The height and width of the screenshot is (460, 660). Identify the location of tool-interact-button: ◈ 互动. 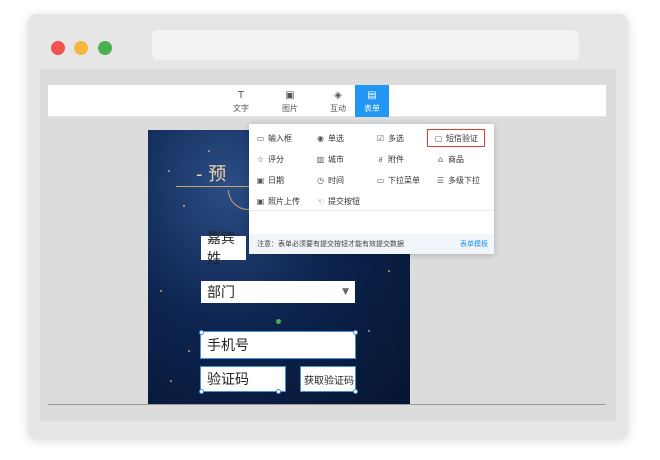
(338, 101).